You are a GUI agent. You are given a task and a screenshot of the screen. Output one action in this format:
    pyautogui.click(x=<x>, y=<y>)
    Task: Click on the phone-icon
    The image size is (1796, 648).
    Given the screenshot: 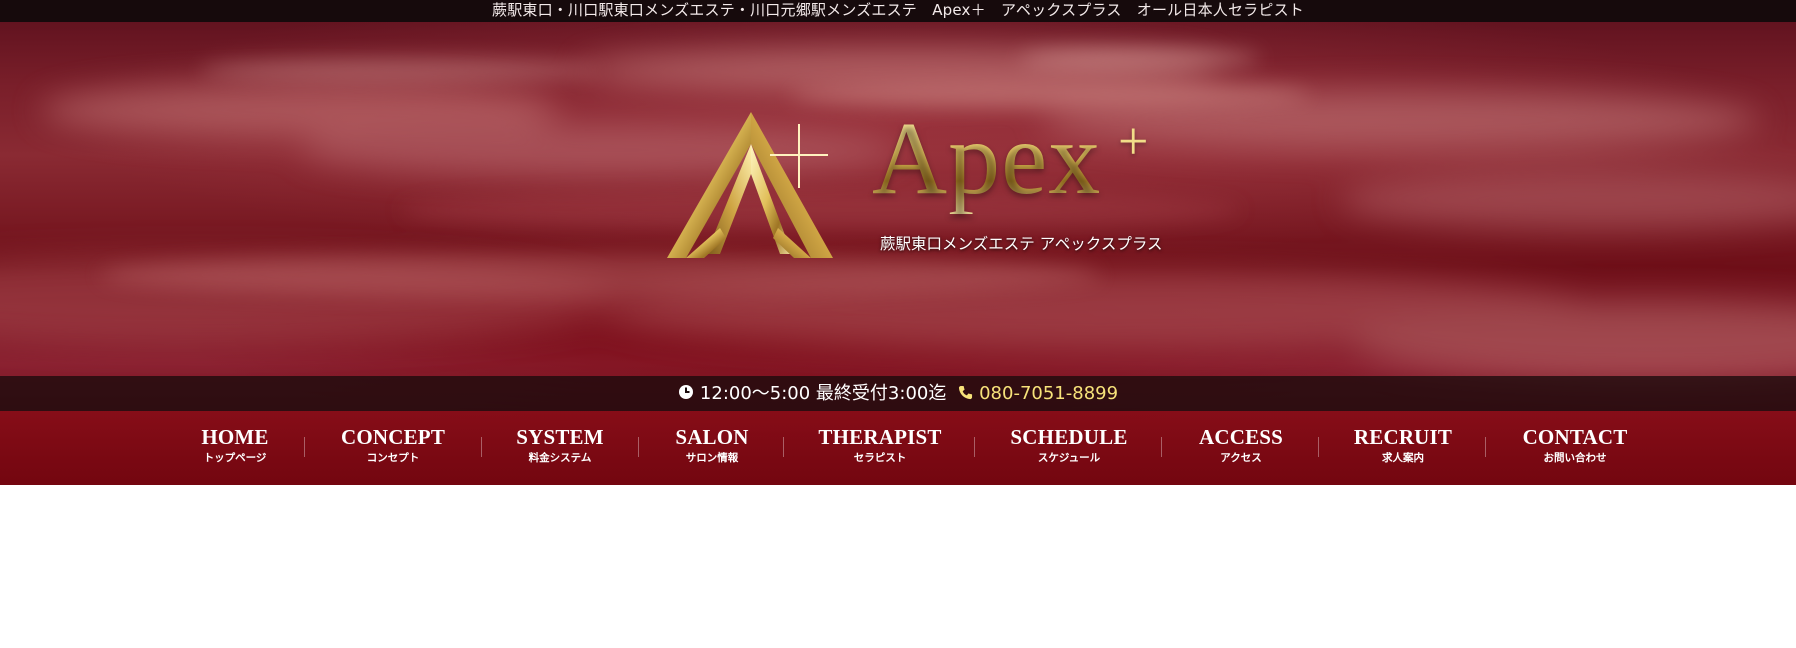 What is the action you would take?
    pyautogui.click(x=965, y=394)
    